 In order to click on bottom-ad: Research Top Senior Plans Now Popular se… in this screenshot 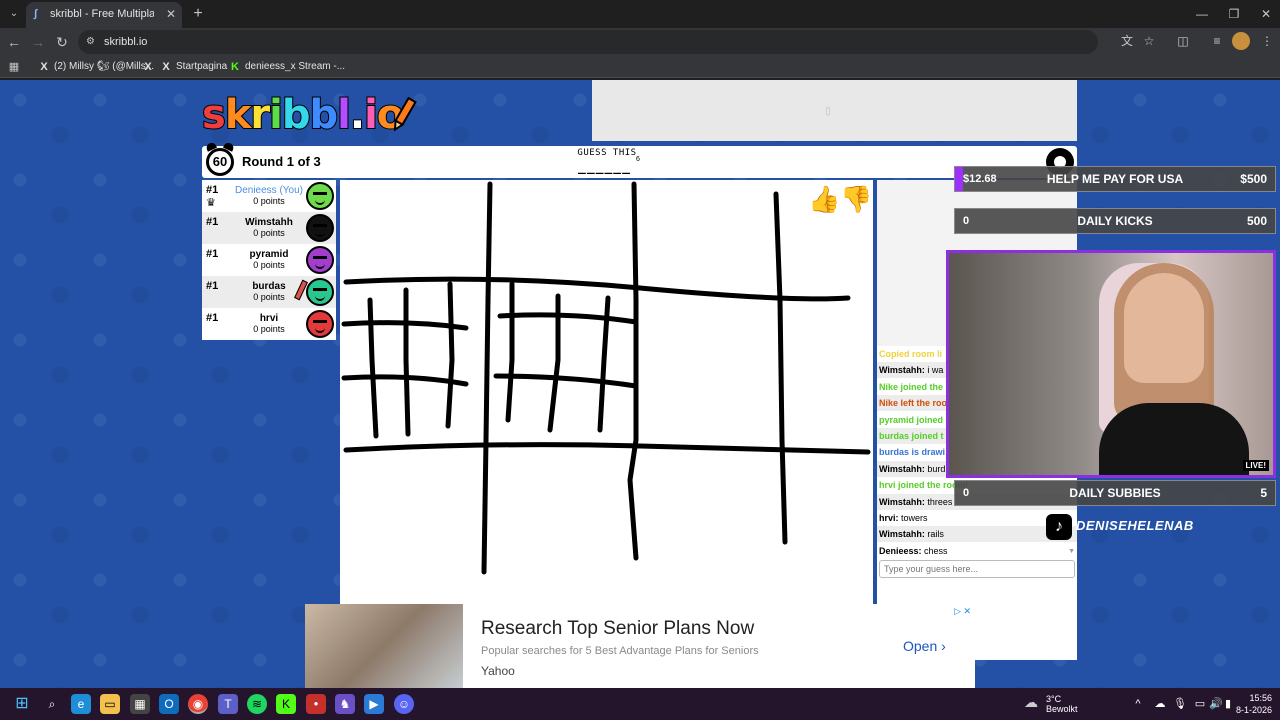, I will do `click(640, 646)`.